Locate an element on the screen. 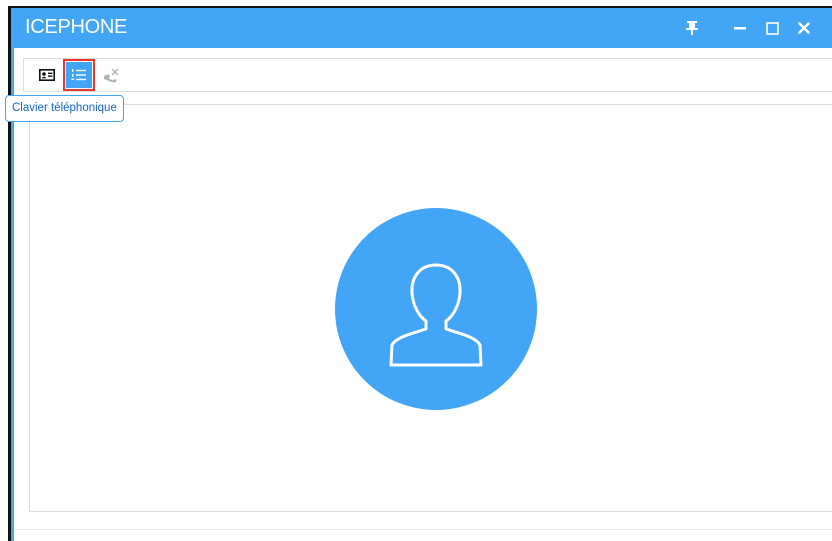  pin-button is located at coordinates (692, 28).